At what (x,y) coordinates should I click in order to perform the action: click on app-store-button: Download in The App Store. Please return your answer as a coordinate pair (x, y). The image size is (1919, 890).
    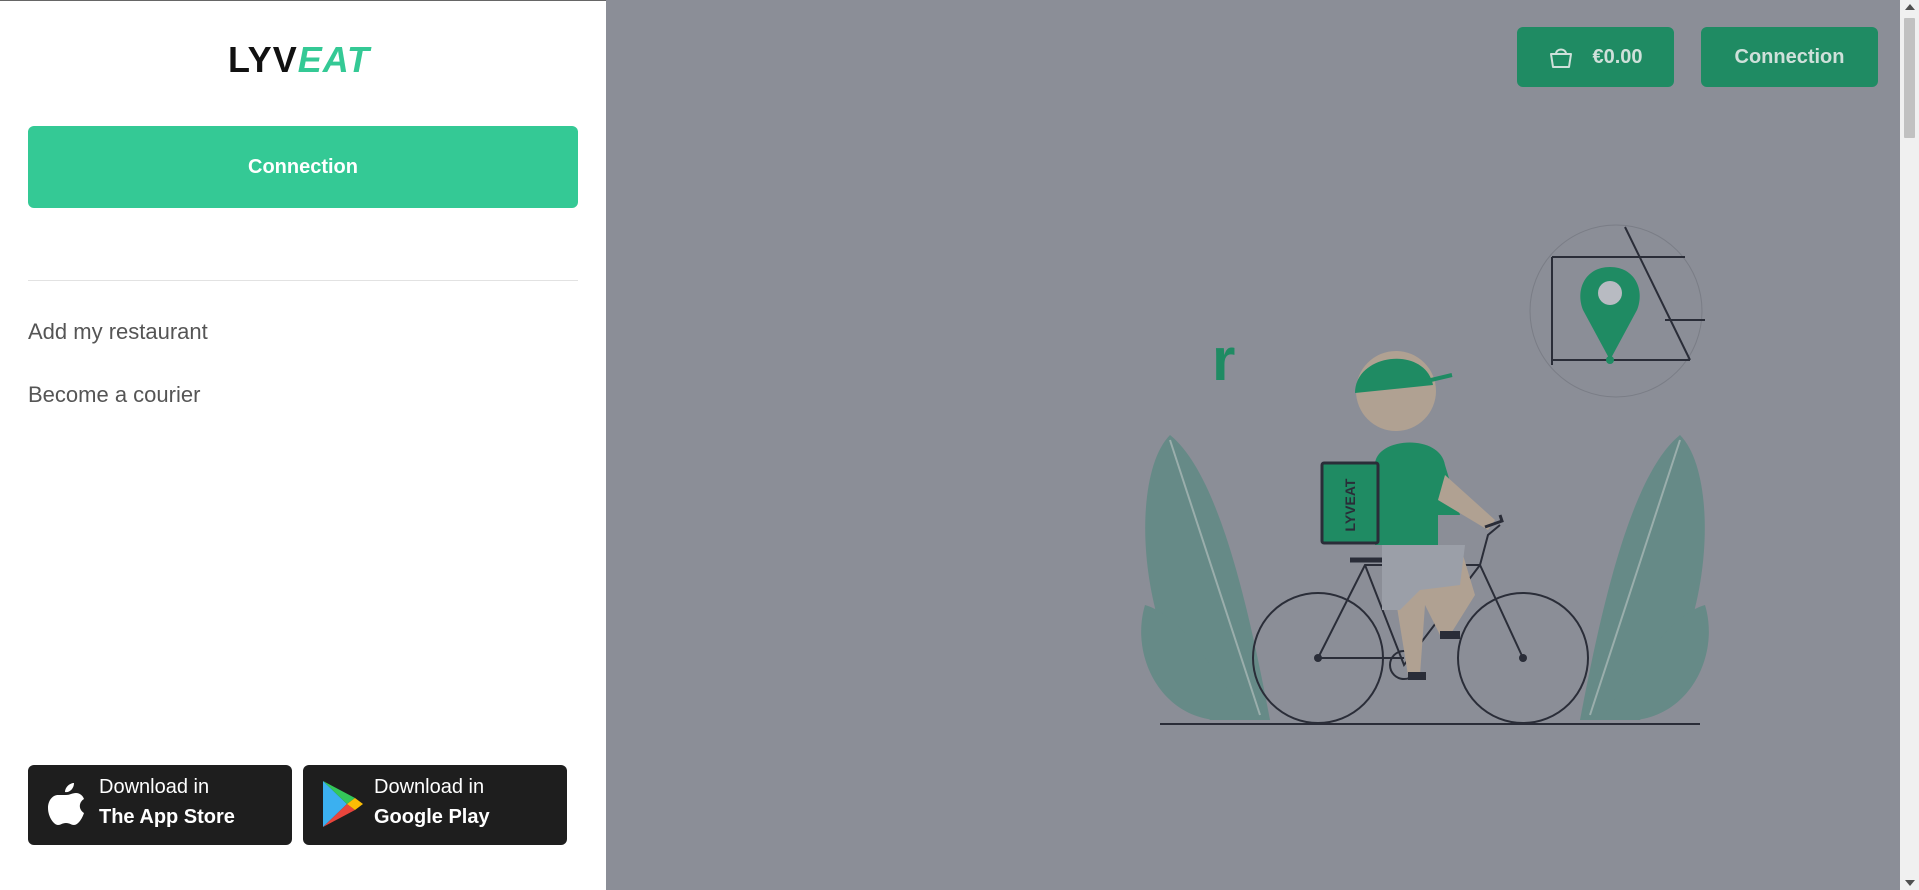
    Looking at the image, I should click on (160, 805).